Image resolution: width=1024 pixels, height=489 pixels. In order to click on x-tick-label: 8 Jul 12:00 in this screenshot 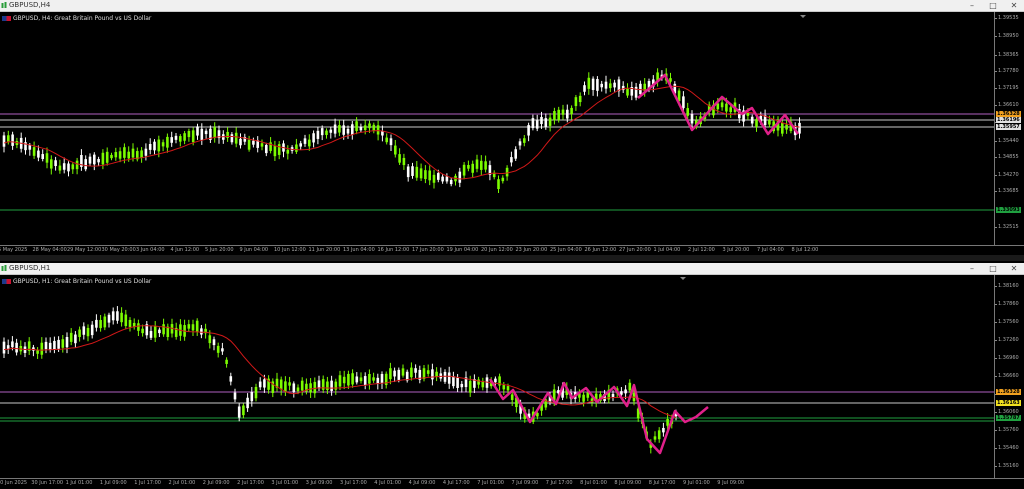, I will do `click(805, 250)`.